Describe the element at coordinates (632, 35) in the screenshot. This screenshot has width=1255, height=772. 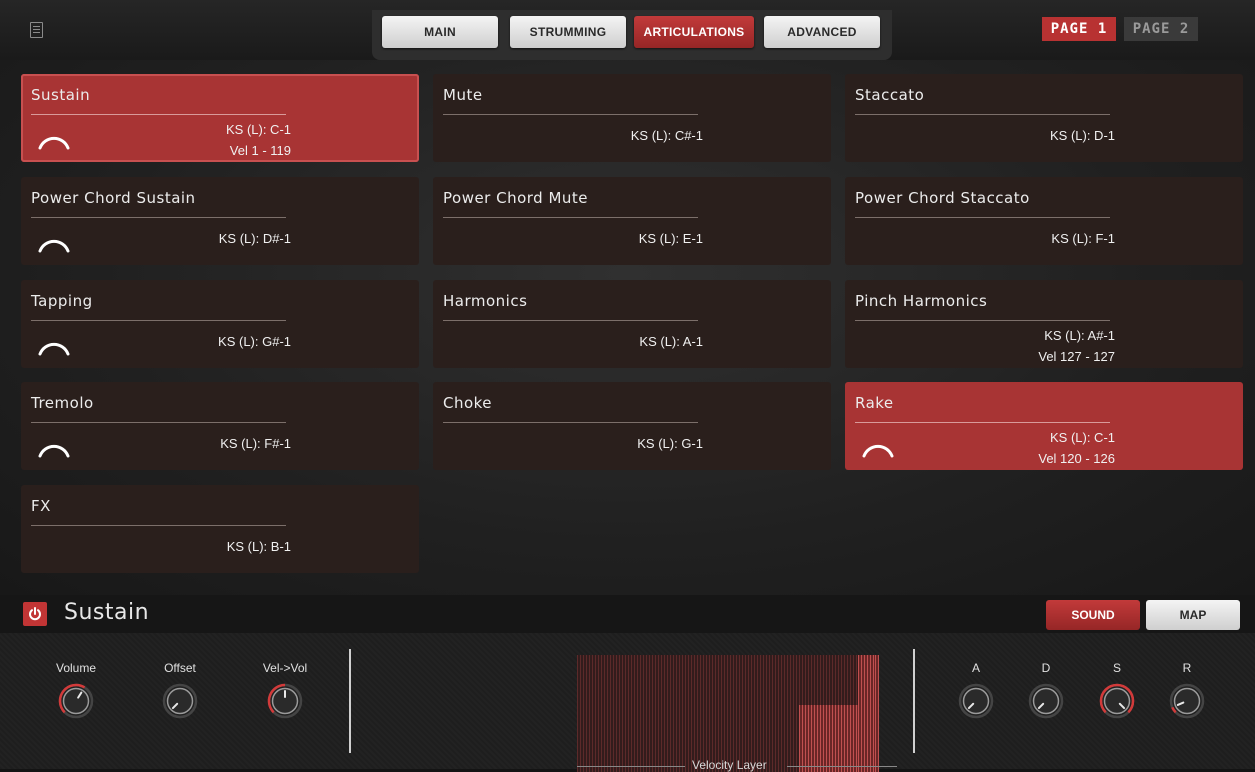
I see `main-tabs: MAIN STRUMMING ARTICULATIONS ADVANCED` at that location.